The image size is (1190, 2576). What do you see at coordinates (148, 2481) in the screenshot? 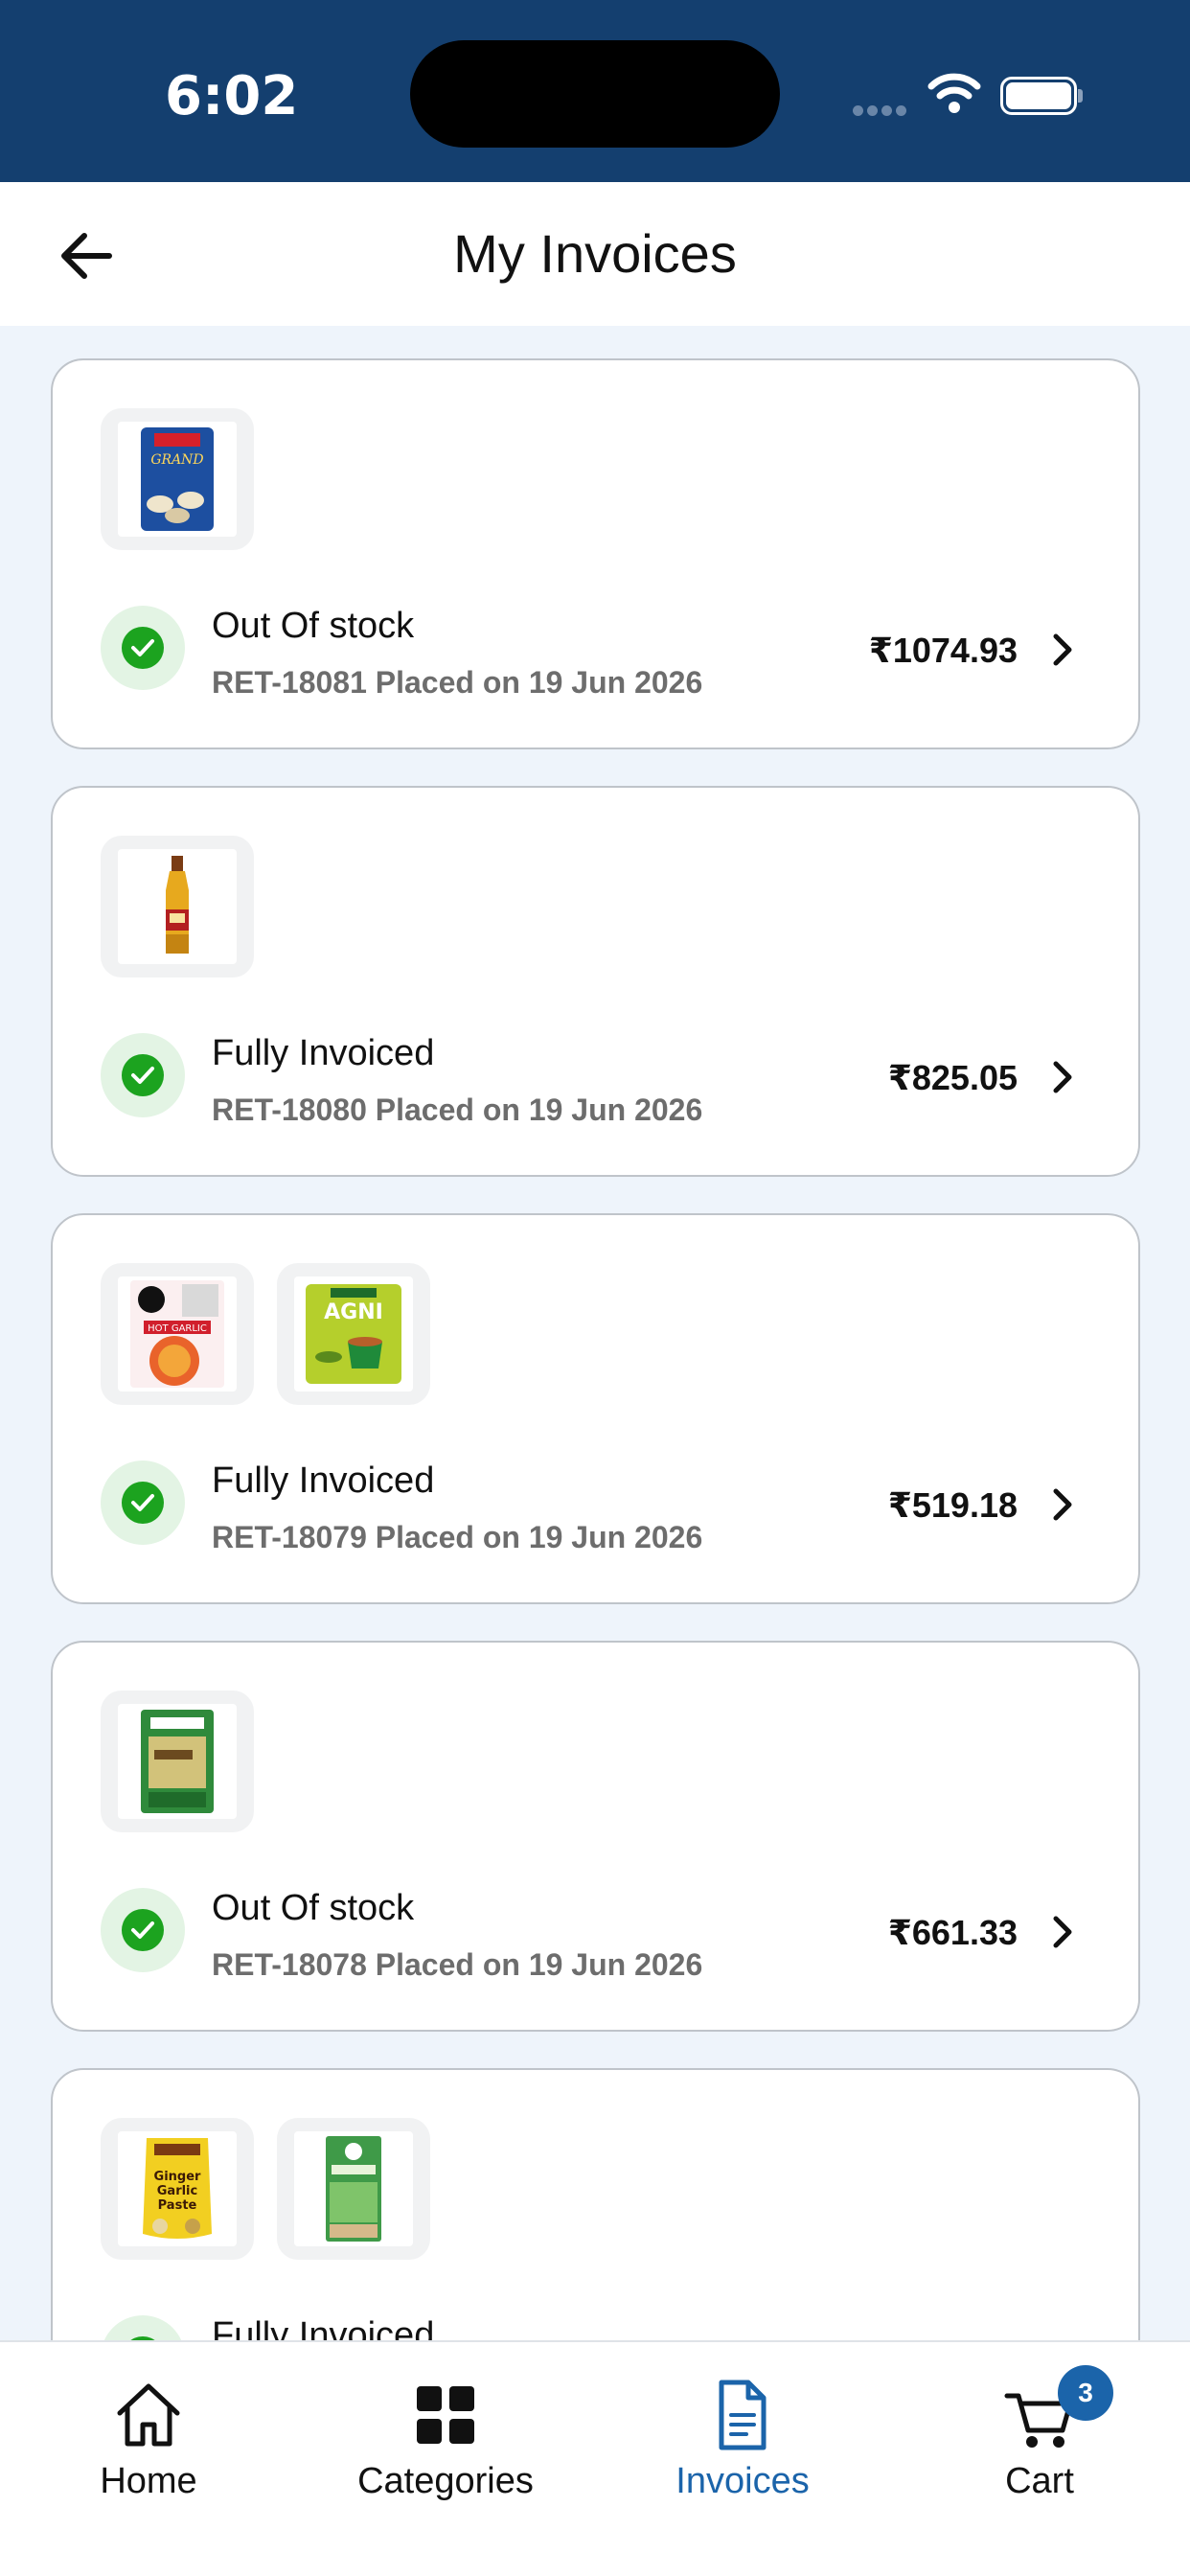
I see `nav-home-label: Home` at bounding box center [148, 2481].